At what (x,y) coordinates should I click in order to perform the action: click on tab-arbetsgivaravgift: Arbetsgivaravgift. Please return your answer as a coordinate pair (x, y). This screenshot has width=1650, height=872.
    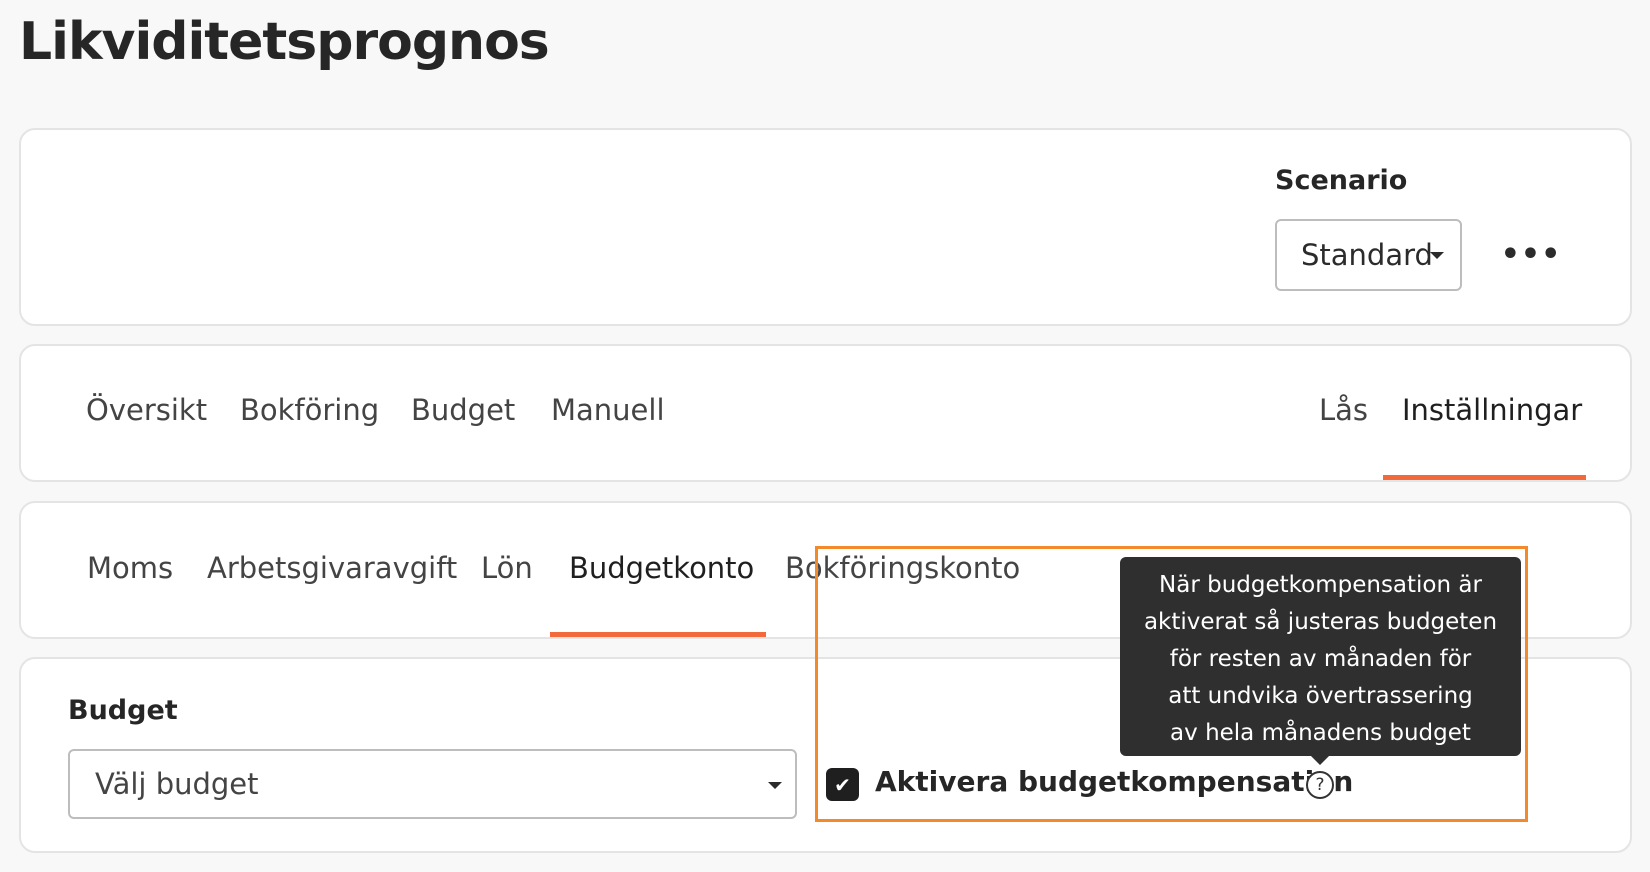
    Looking at the image, I should click on (332, 568).